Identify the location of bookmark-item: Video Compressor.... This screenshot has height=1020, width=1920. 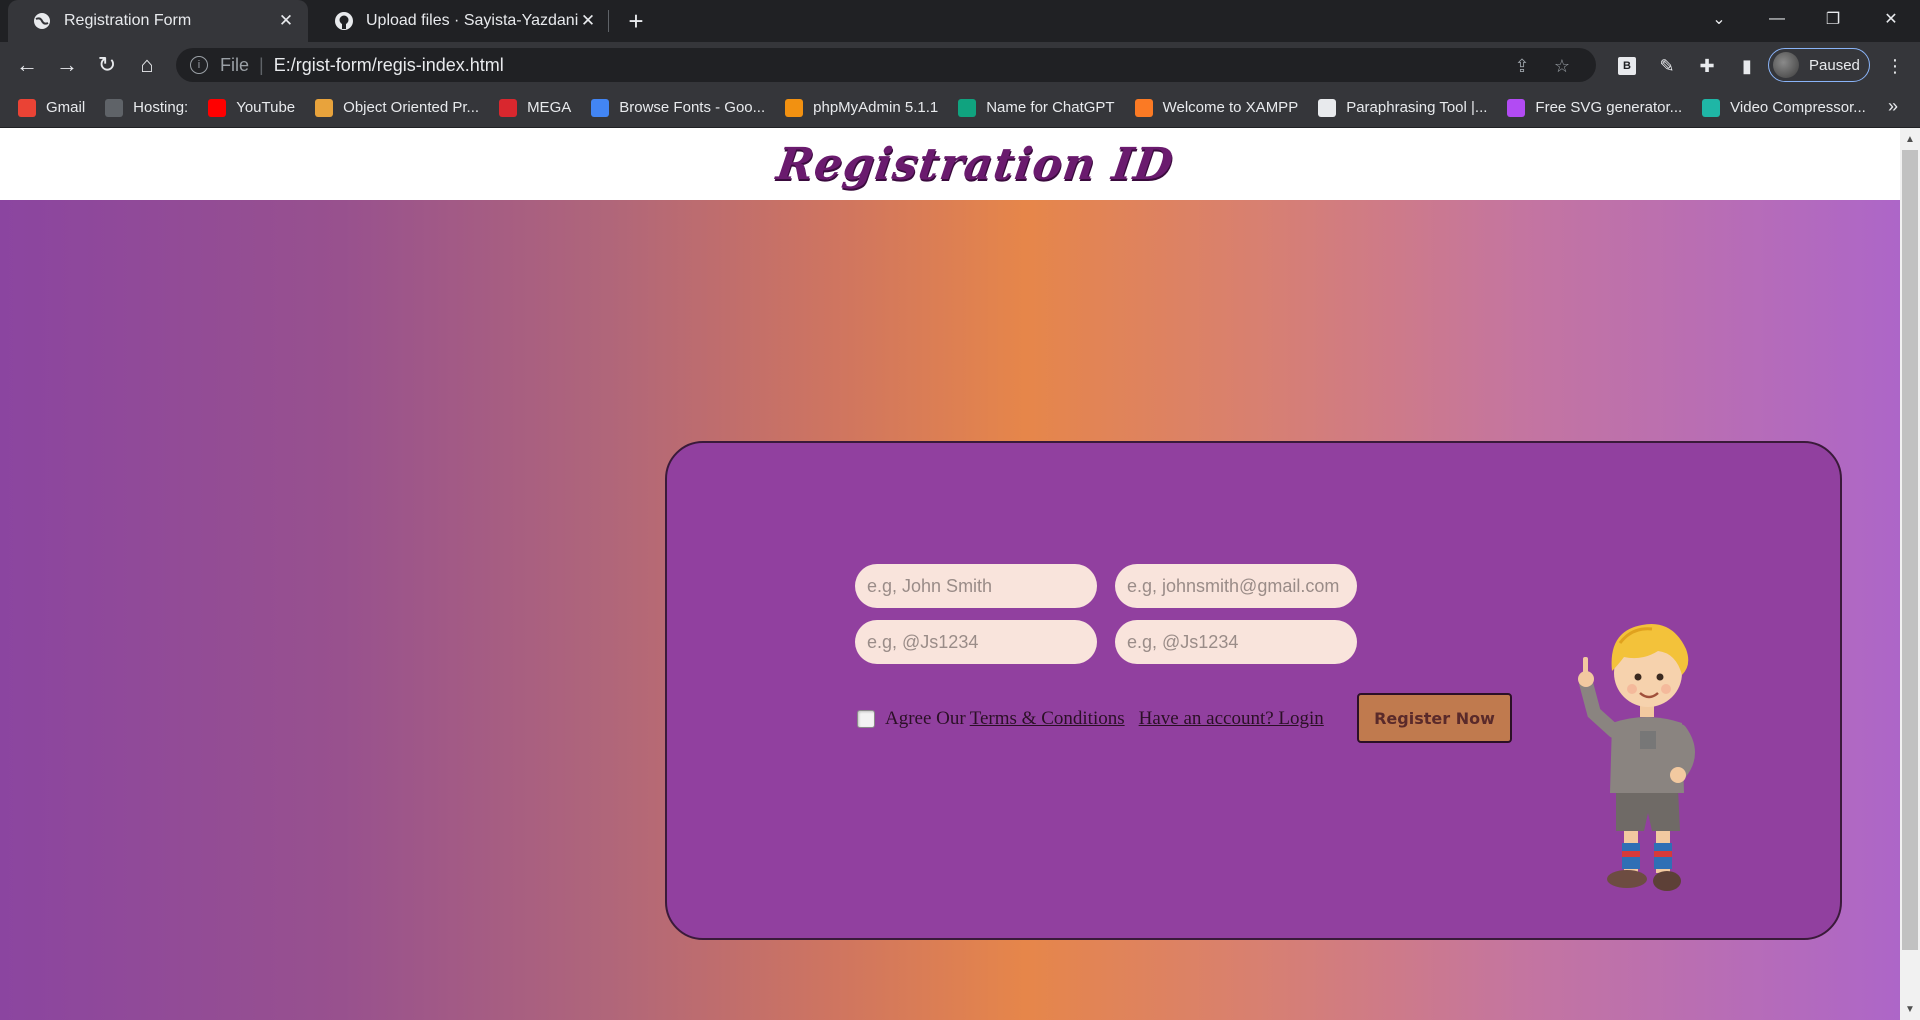
(1784, 107).